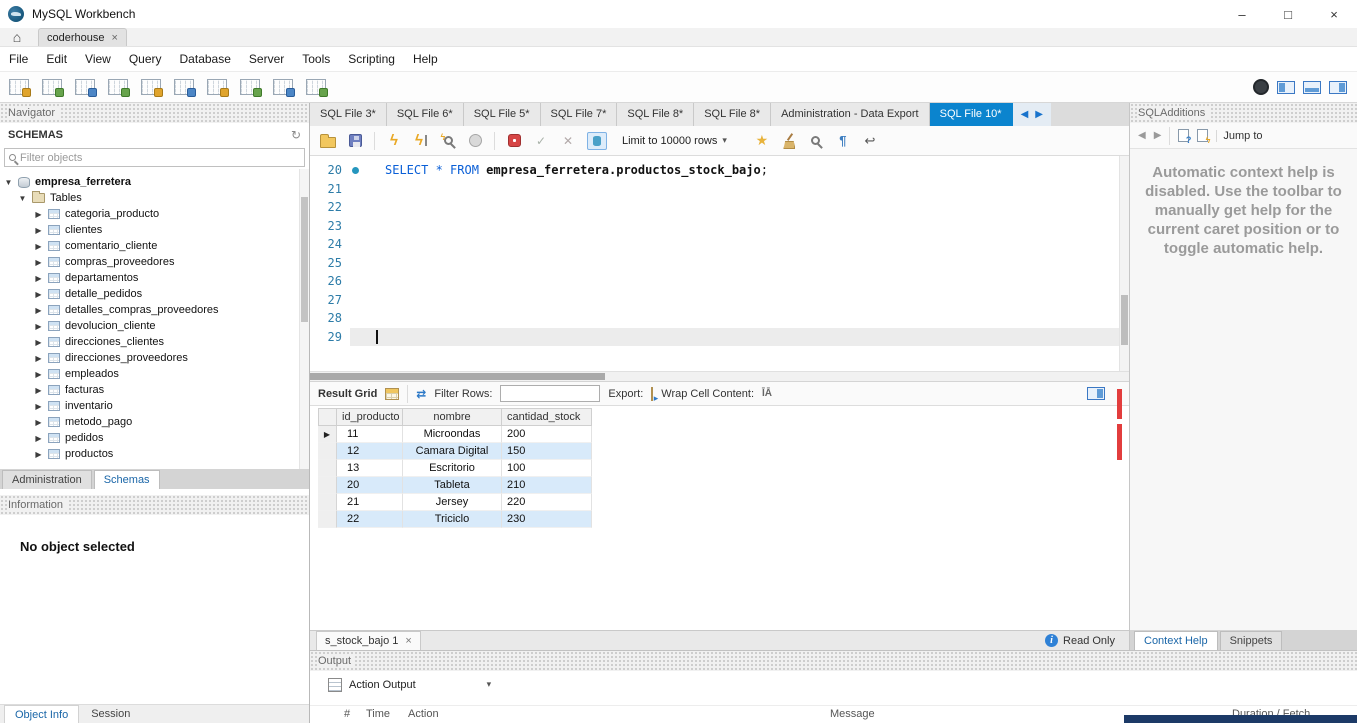 The image size is (1357, 723). I want to click on tab-administration: Administration, so click(47, 479).